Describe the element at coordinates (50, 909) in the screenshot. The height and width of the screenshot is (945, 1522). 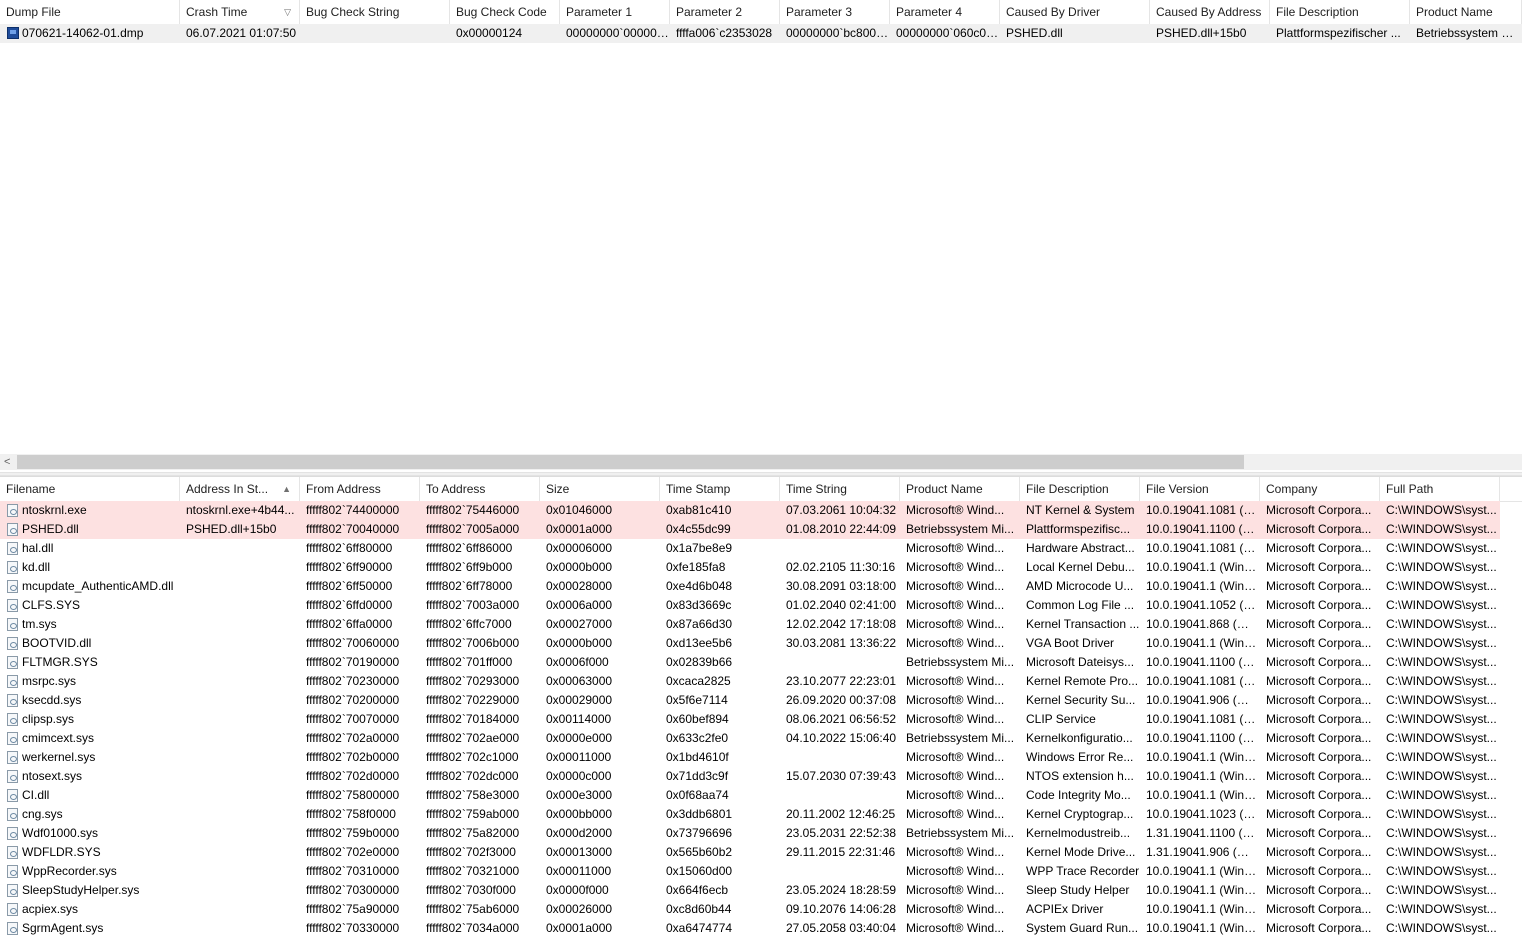
I see `cell-filename: acpiex.sys` at that location.